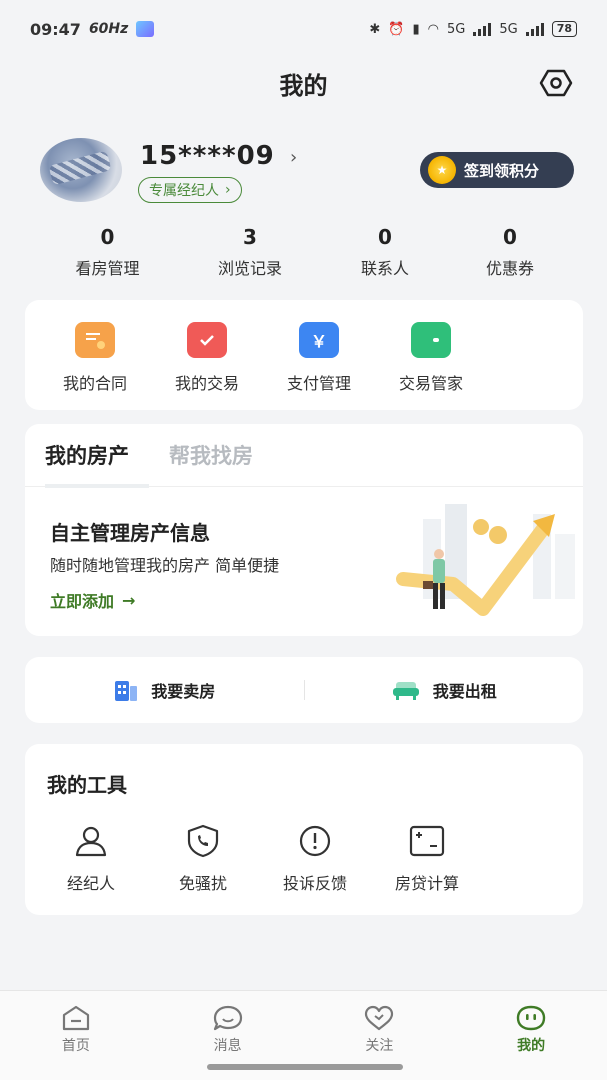  I want to click on avatar, so click(81, 170).